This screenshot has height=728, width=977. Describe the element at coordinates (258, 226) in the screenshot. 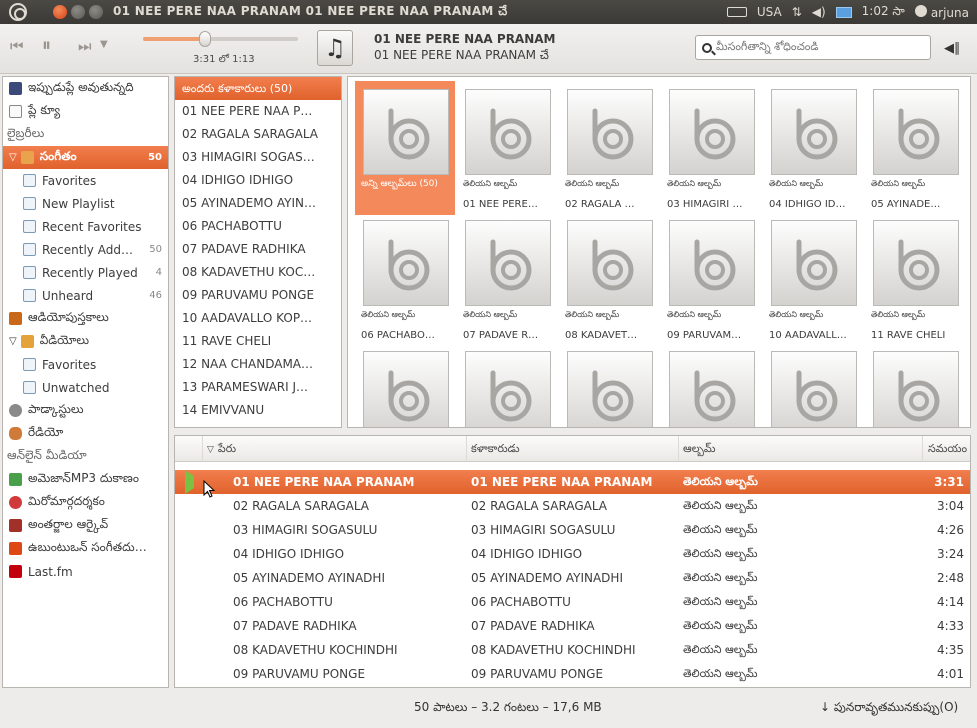

I see `artist-item: 06 PACHABOTTU` at that location.